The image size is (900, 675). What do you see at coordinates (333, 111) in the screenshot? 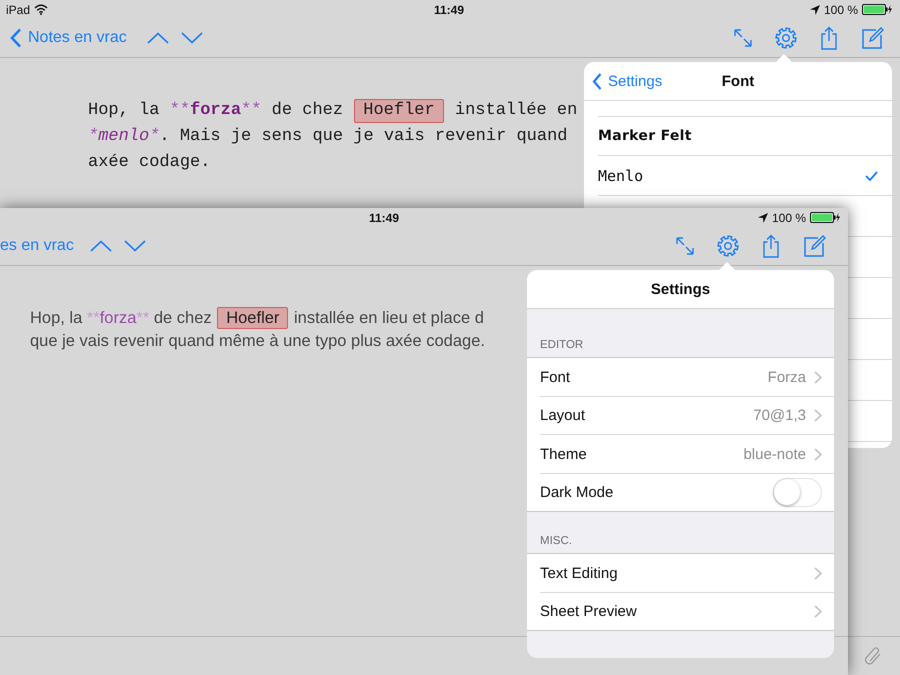
I see `text-line: Hop, la **forza** de chez Hoefler installée en` at bounding box center [333, 111].